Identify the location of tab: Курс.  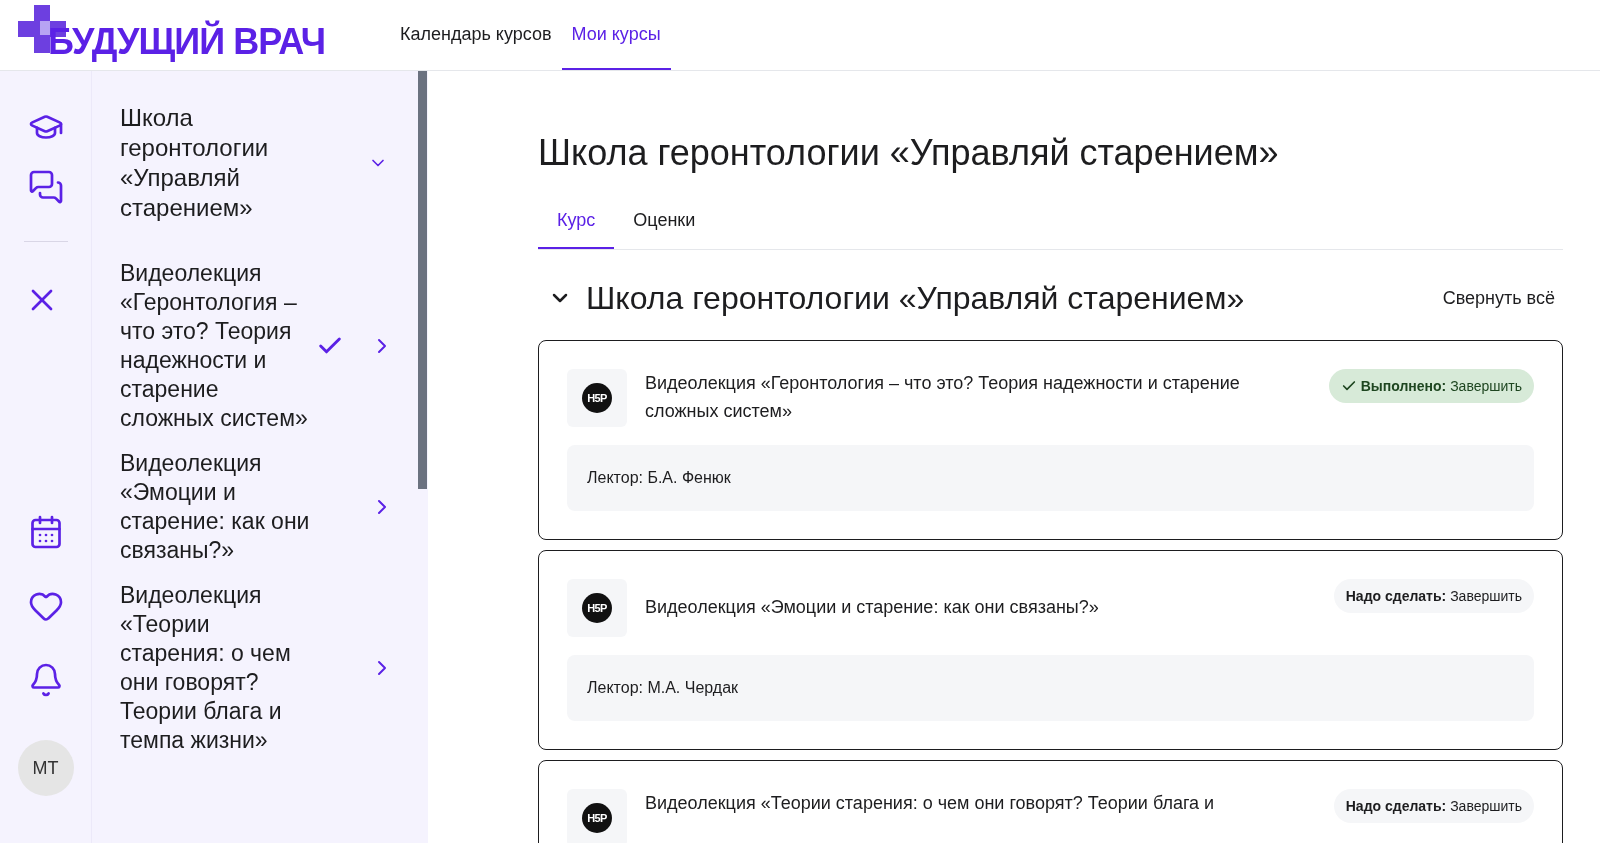
(576, 221).